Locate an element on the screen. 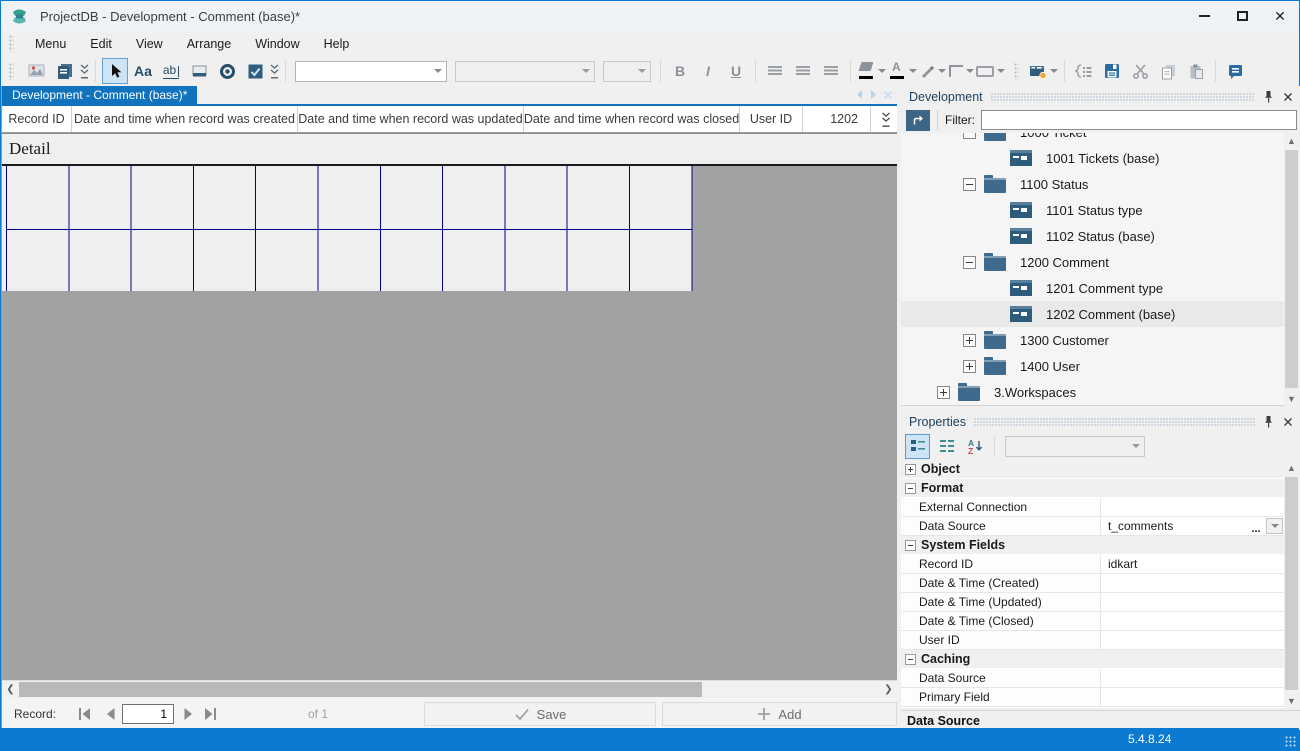 This screenshot has width=1300, height=751. tree-item: 1200 Comment is located at coordinates (1092, 262).